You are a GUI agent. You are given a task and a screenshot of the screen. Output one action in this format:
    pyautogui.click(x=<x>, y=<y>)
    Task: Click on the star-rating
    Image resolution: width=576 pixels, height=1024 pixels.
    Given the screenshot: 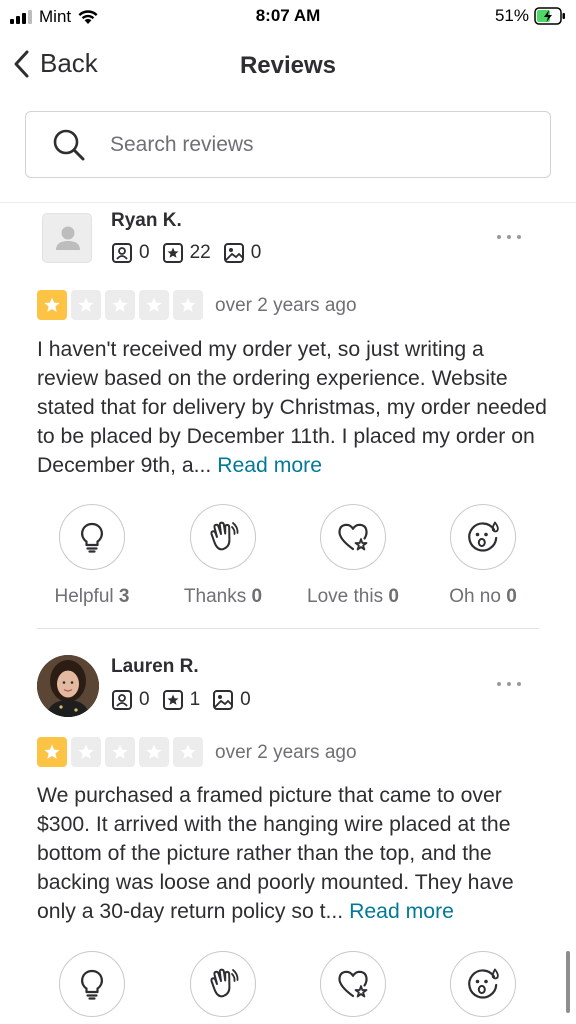 What is the action you would take?
    pyautogui.click(x=120, y=752)
    